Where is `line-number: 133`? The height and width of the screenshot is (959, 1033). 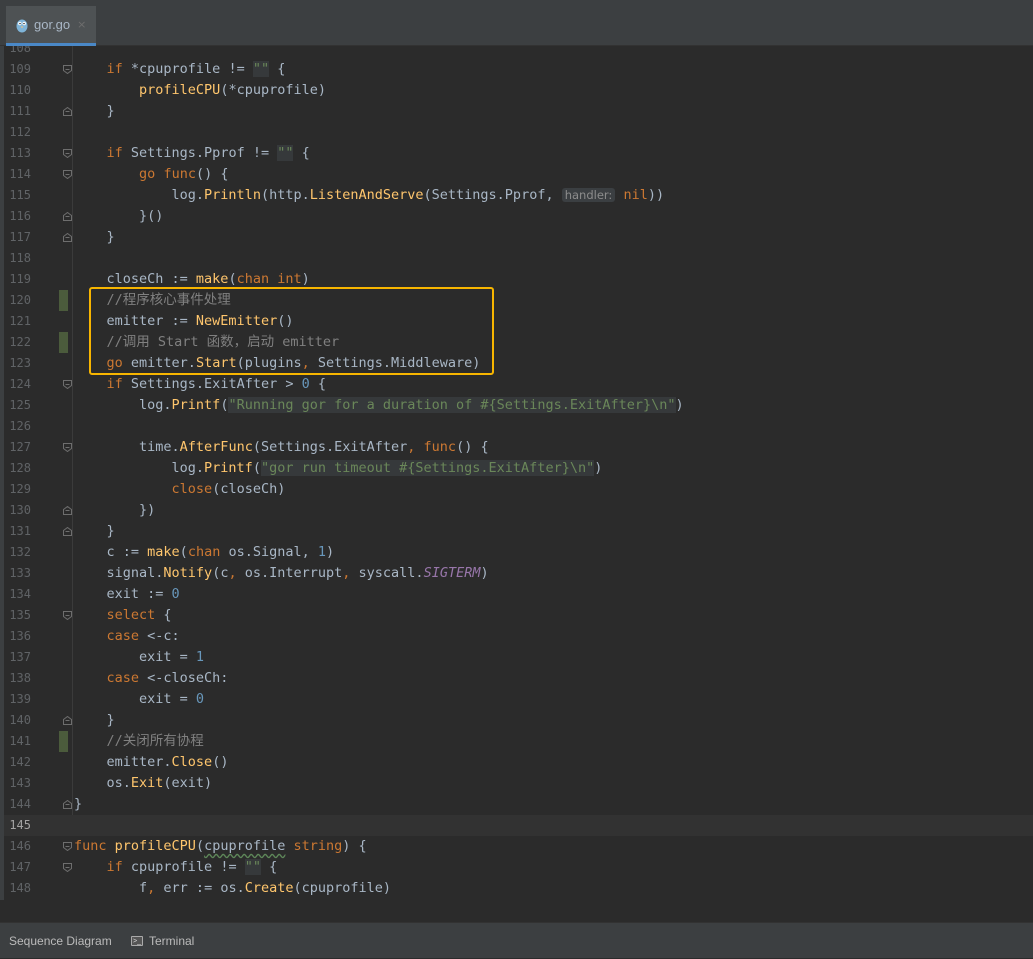 line-number: 133 is located at coordinates (20, 573).